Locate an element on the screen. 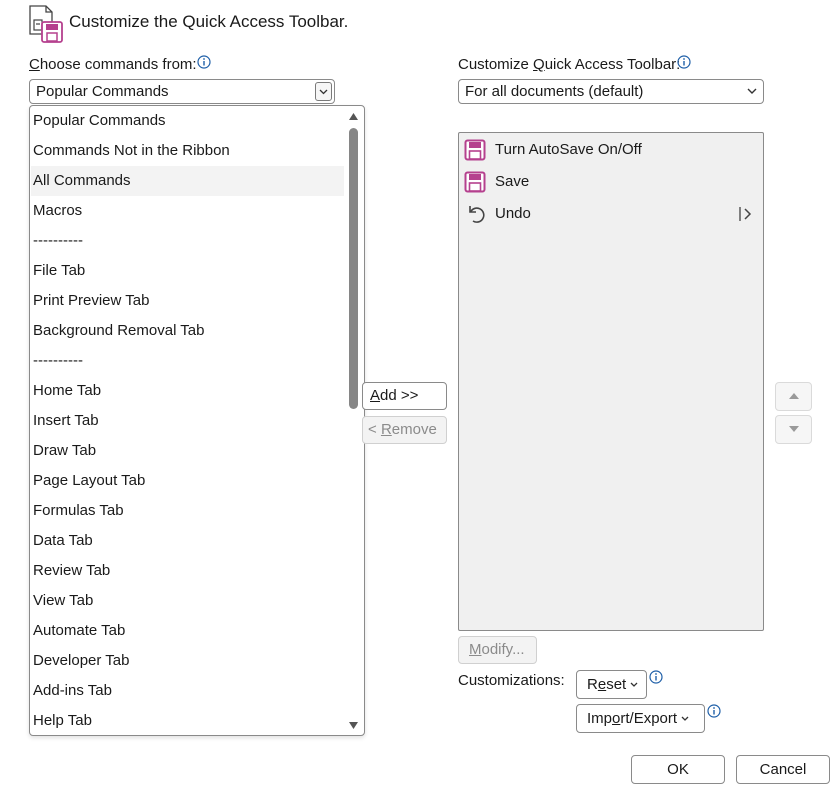 Image resolution: width=838 pixels, height=796 pixels. quick-access-toolbar-icon is located at coordinates (46, 24).